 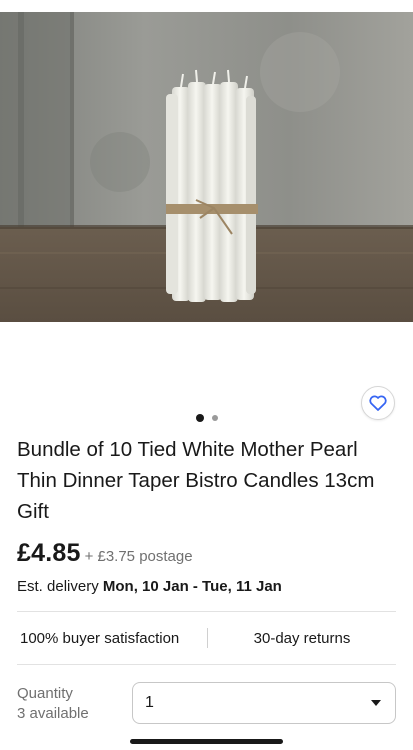 What do you see at coordinates (206, 638) in the screenshot?
I see `seller-badges: 100% buyer satisfaction 30-day returns` at bounding box center [206, 638].